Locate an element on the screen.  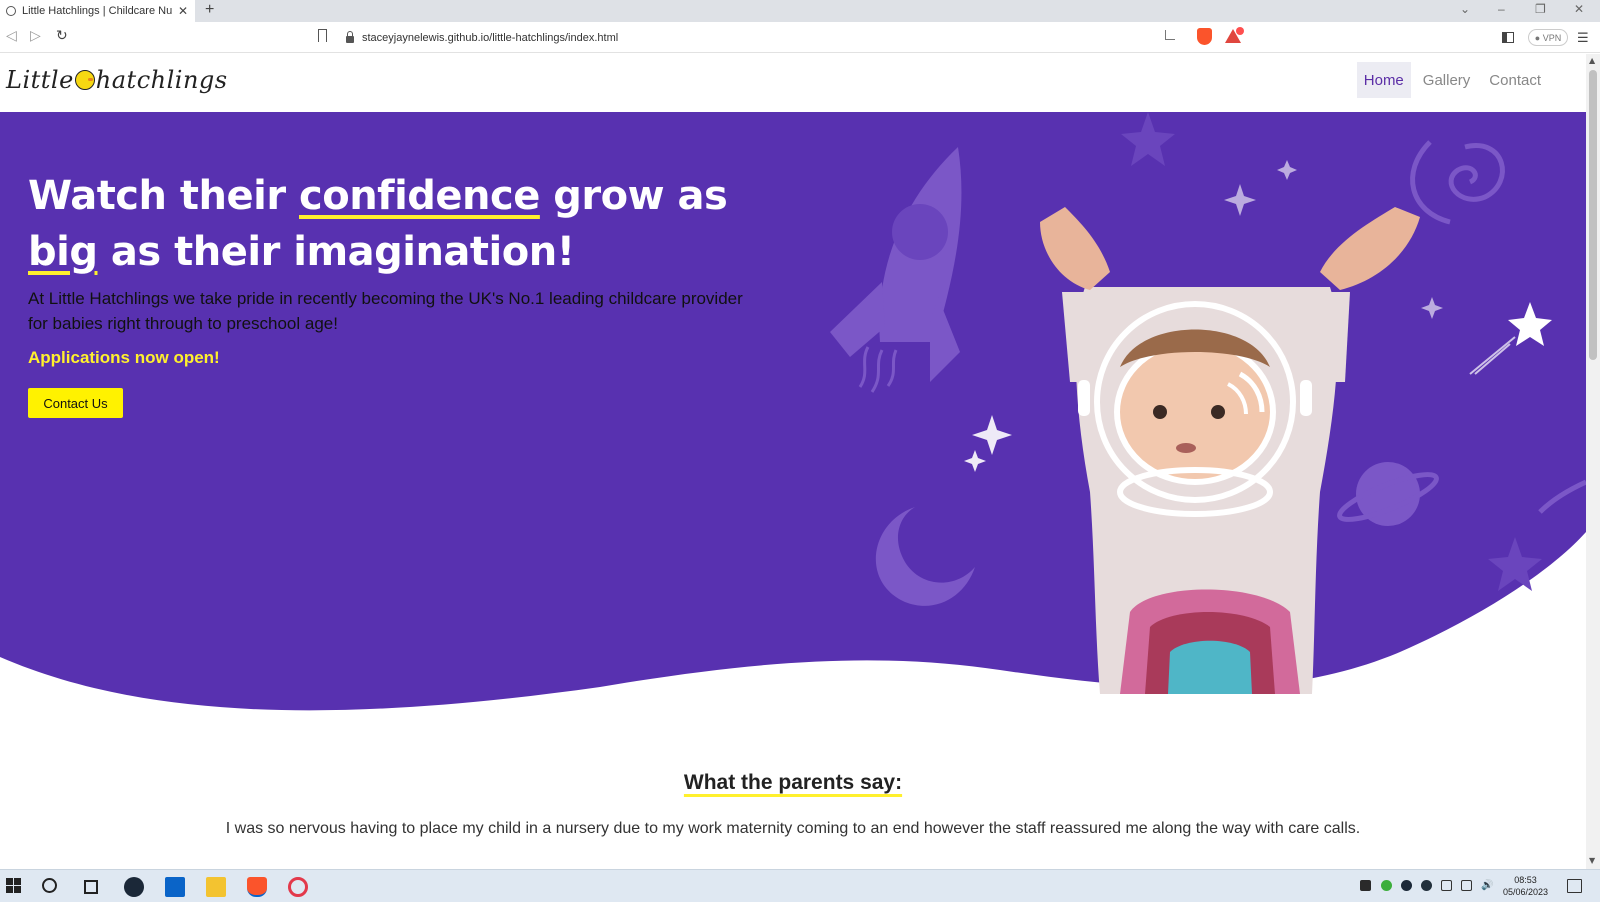
restore-button: ❐ is located at coordinates (1540, 9).